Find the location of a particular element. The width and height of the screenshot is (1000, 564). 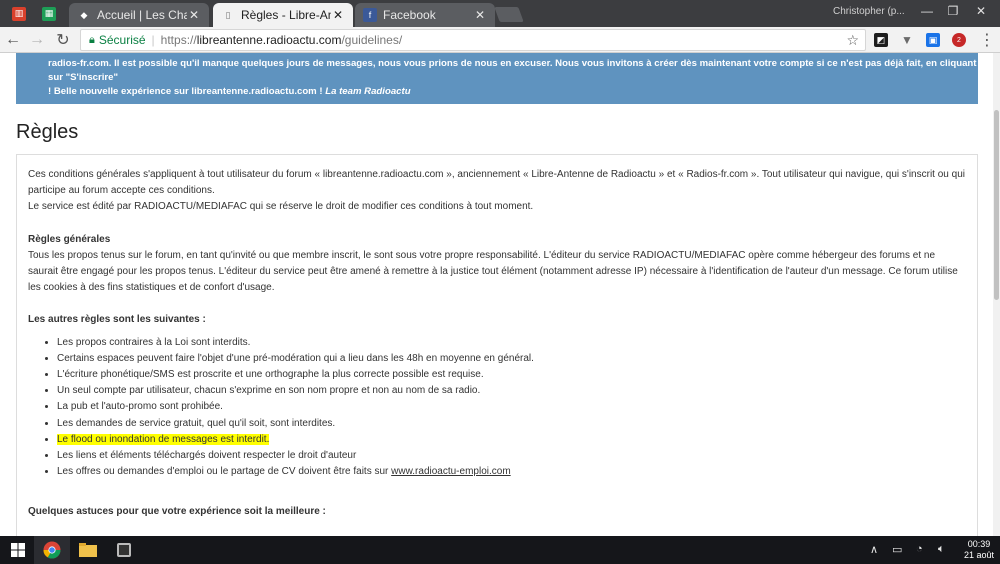

volume-icon: 🔈︎ is located at coordinates (941, 549).